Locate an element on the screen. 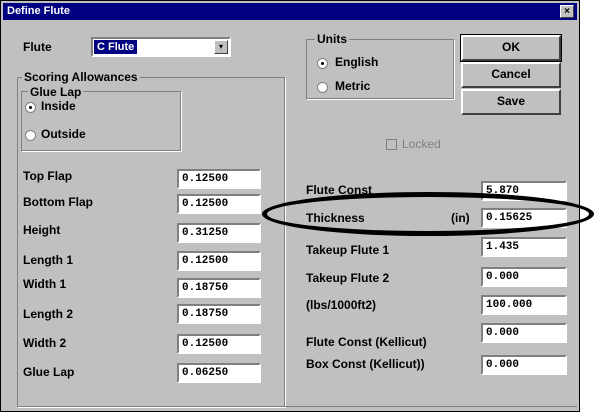 This screenshot has height=415, width=598. title-bar: Define Flute × is located at coordinates (290, 11).